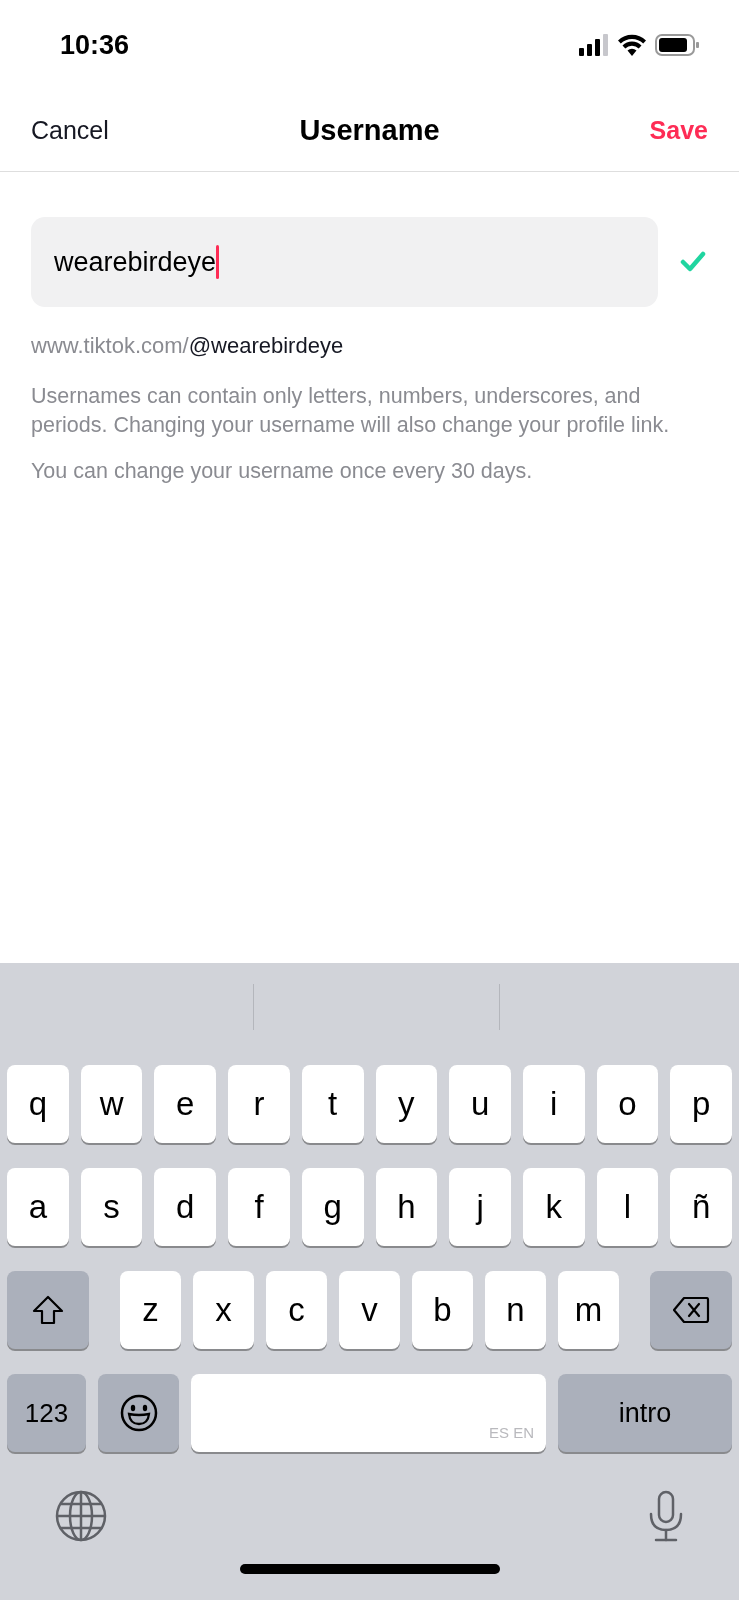  What do you see at coordinates (678, 130) in the screenshot?
I see `save-button: Save` at bounding box center [678, 130].